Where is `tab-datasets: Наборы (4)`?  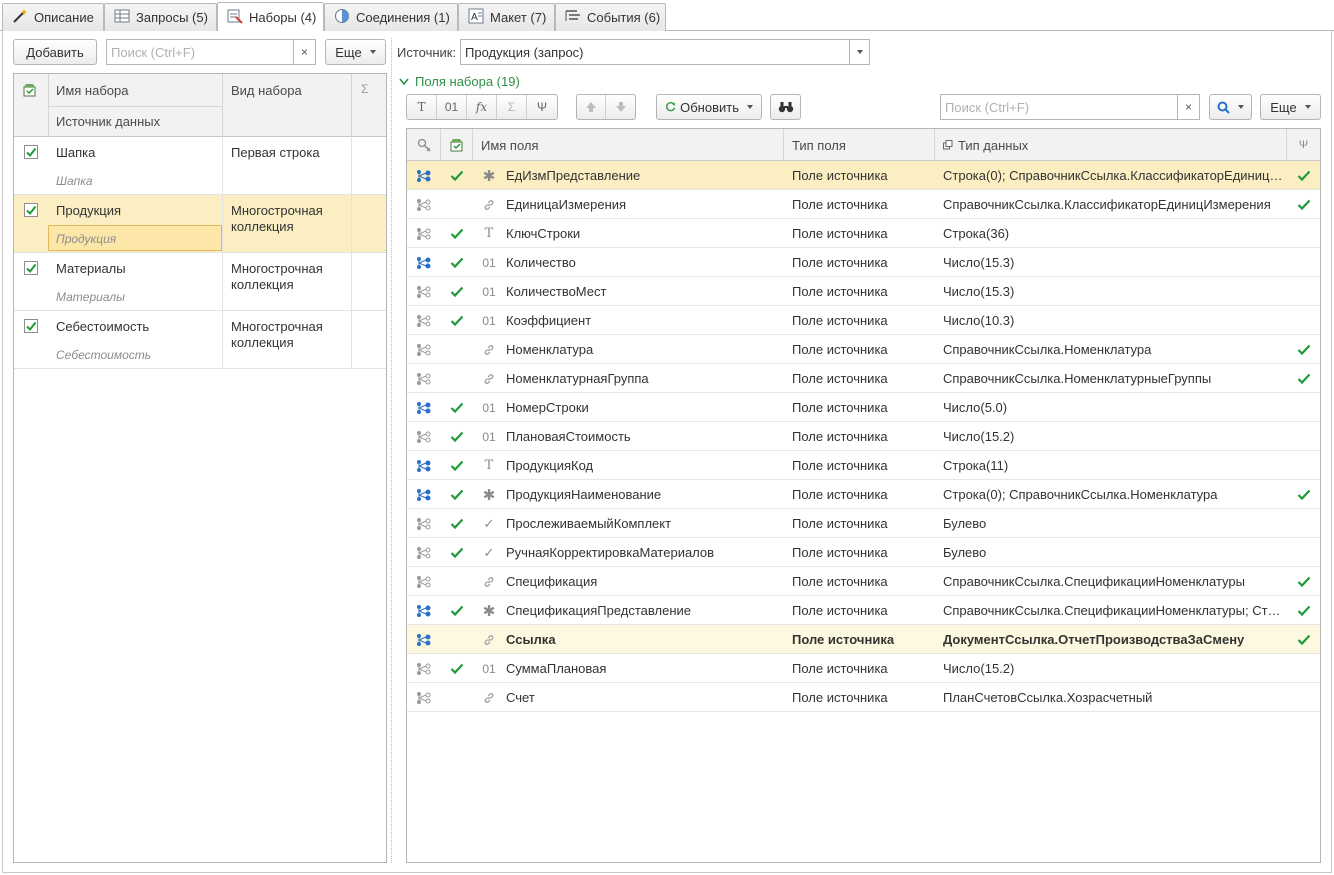 tab-datasets: Наборы (4) is located at coordinates (270, 16).